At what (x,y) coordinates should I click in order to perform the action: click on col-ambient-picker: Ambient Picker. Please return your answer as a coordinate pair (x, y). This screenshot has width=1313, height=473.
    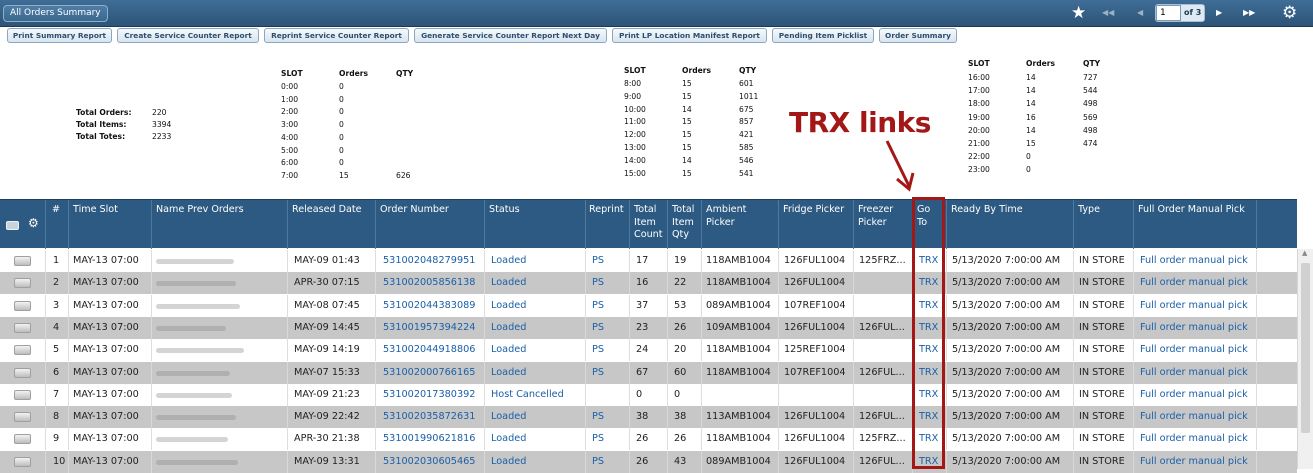
    Looking at the image, I should click on (726, 216).